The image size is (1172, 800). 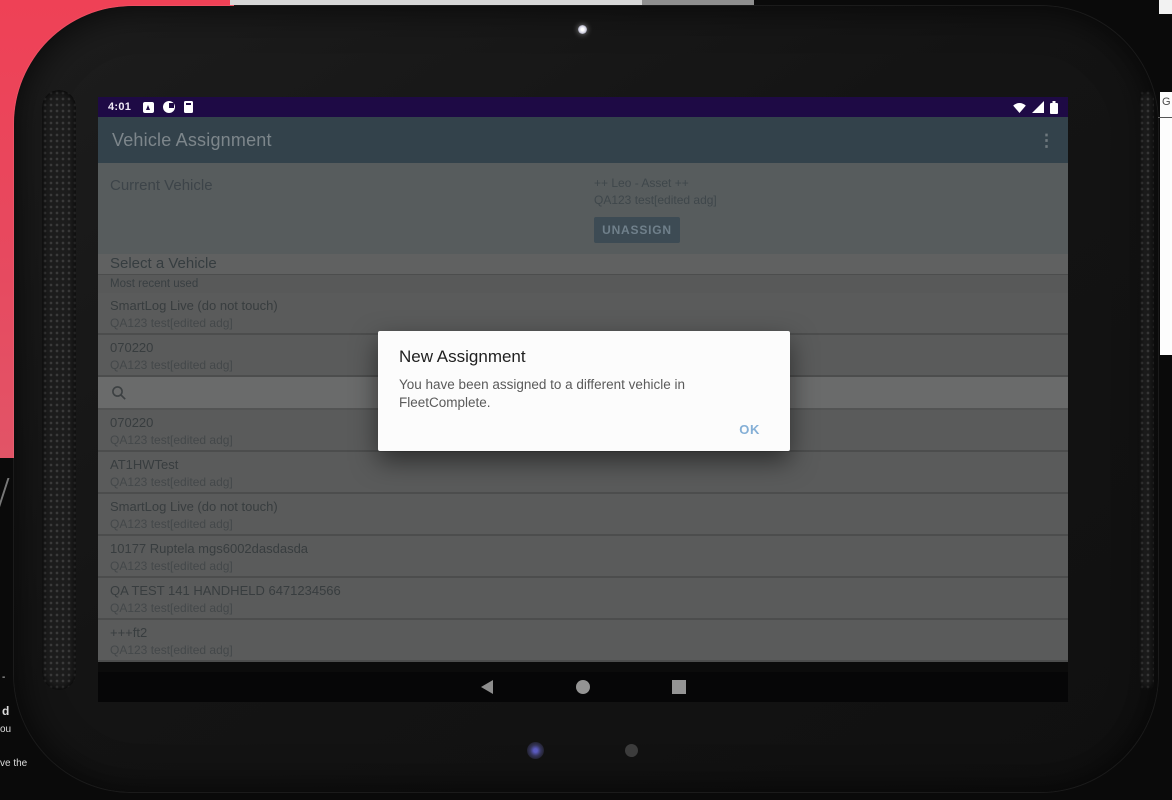 I want to click on speaker-grille-left, so click(x=59, y=390).